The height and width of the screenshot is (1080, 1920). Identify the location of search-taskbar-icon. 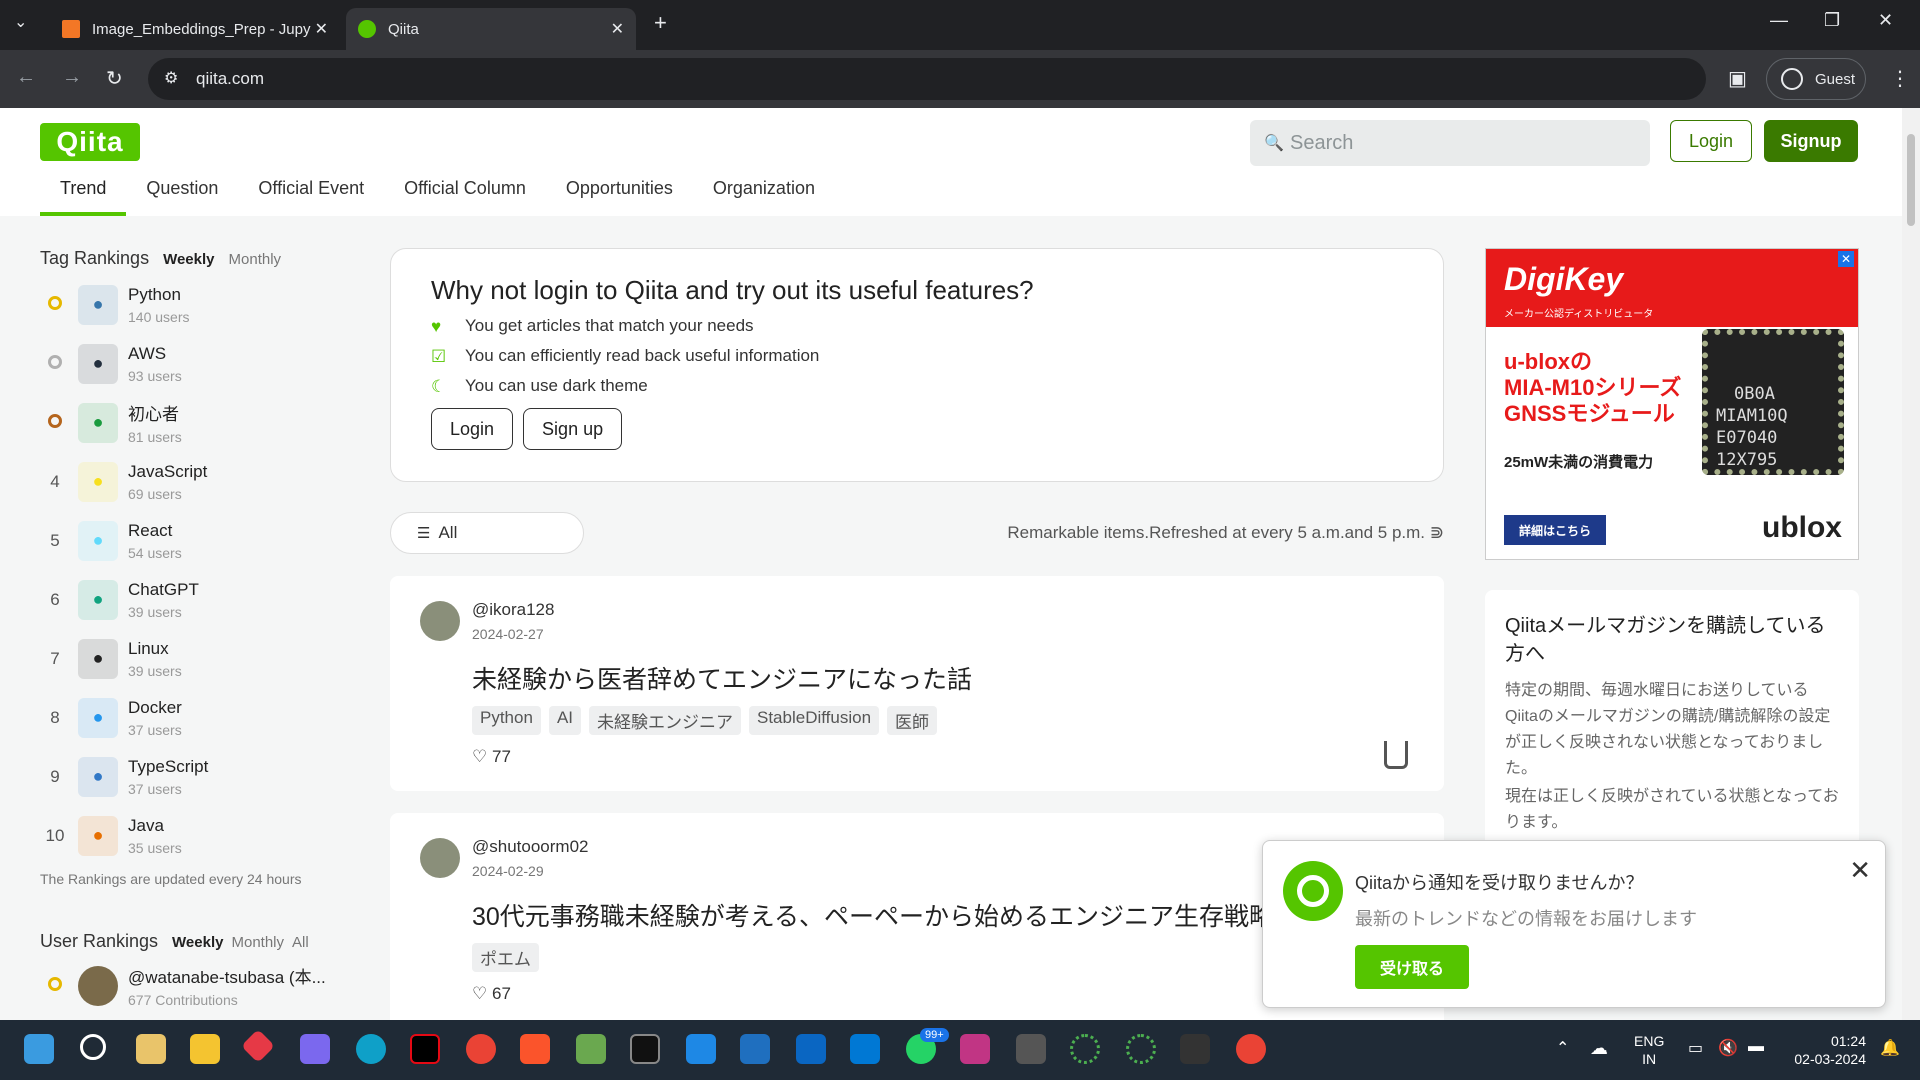
(93, 1047).